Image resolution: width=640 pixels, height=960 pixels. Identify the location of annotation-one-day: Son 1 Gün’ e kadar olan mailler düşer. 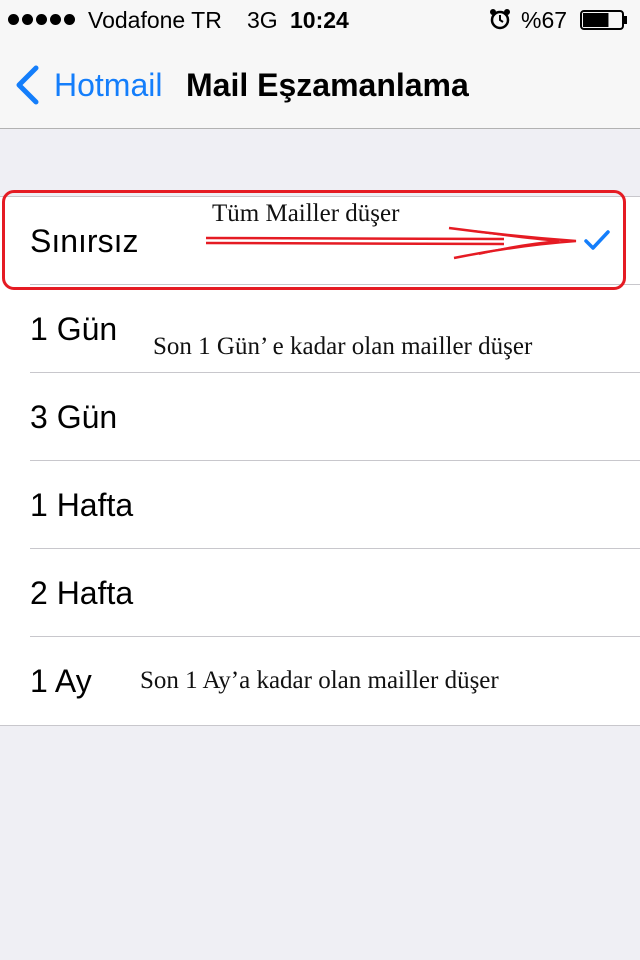
(343, 346).